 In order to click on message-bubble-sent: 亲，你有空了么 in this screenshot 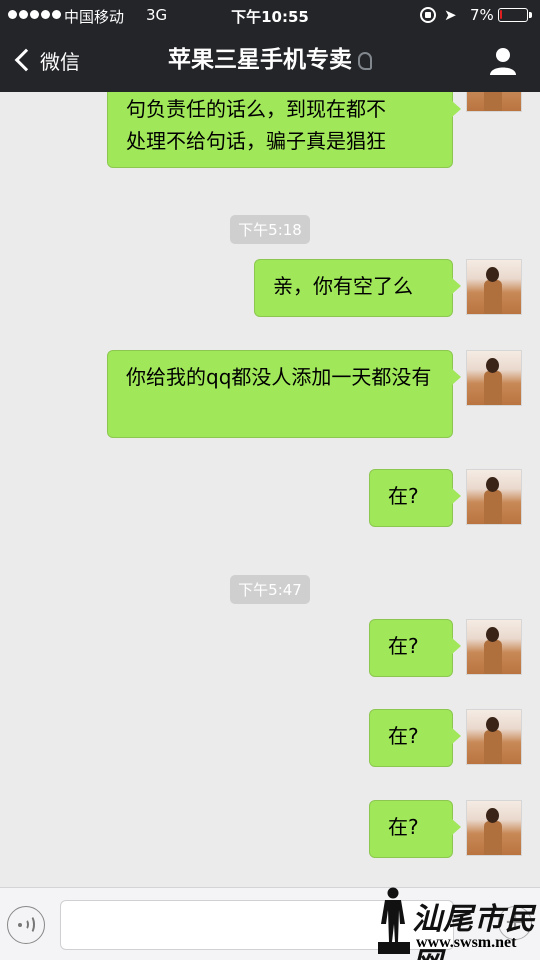, I will do `click(357, 288)`.